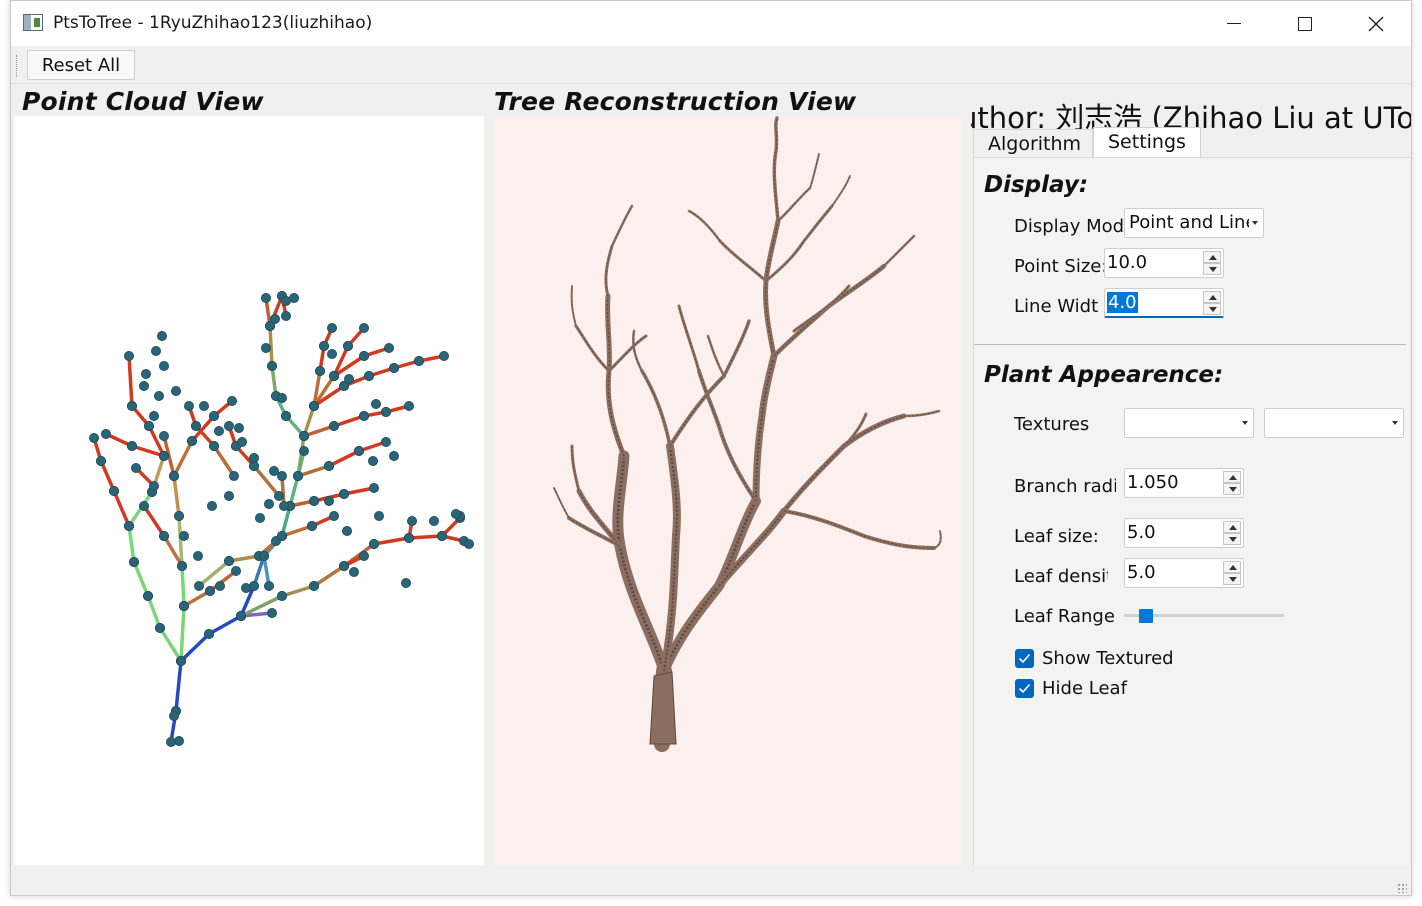  Describe the element at coordinates (1061, 576) in the screenshot. I see `leaf-density-label: Leaf density` at that location.